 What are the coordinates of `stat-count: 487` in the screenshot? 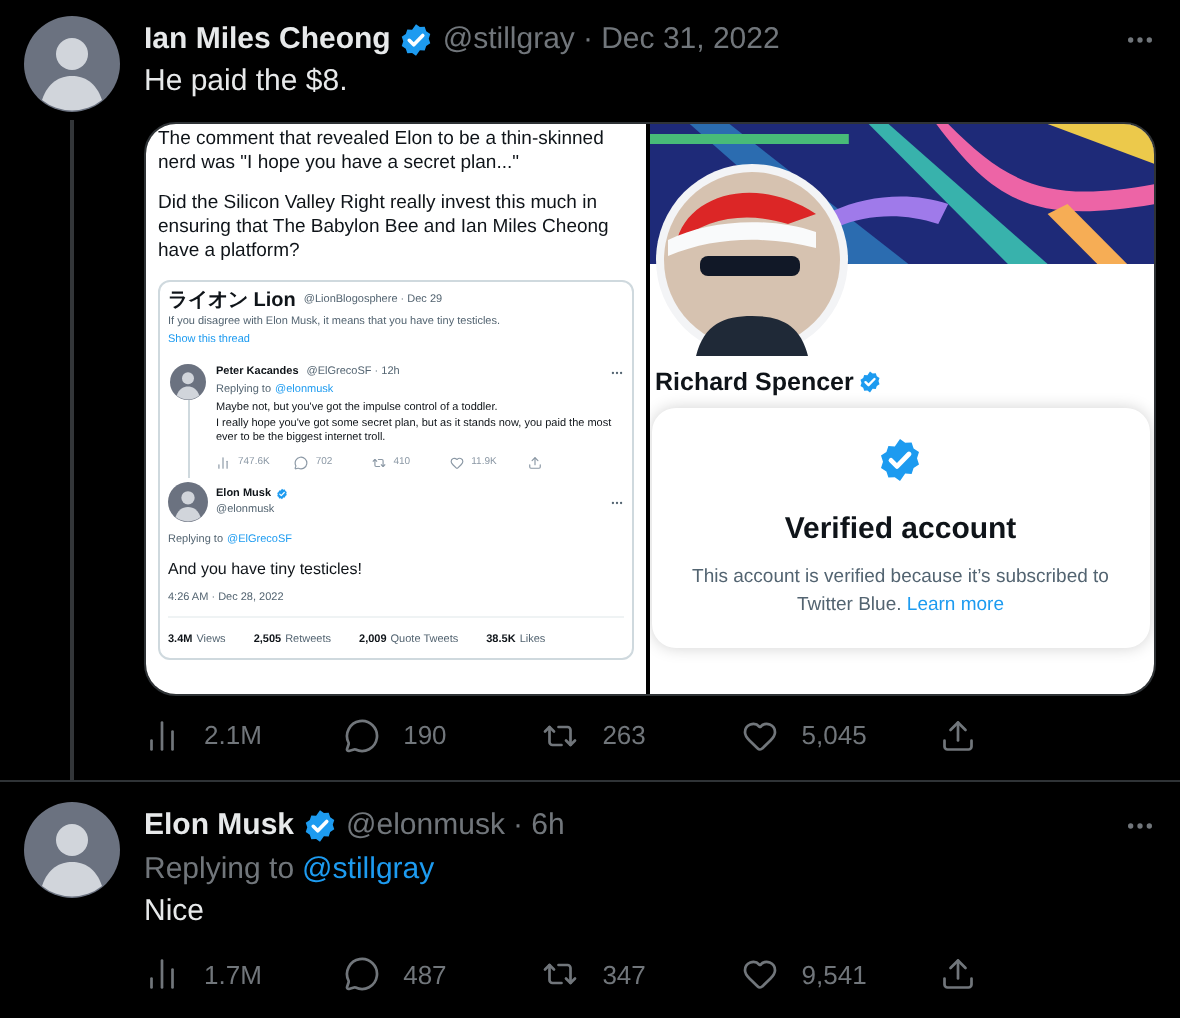 It's located at (425, 975).